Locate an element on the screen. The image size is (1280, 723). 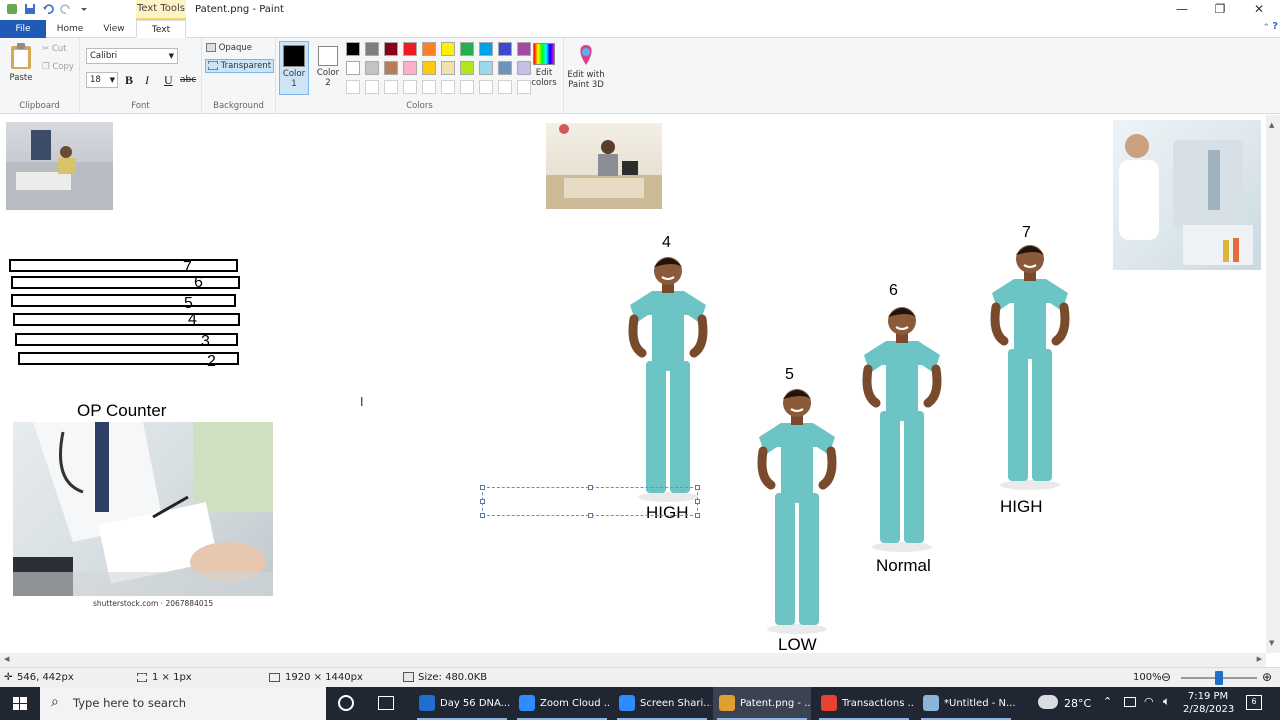
tab-home: Home is located at coordinates (70, 29).